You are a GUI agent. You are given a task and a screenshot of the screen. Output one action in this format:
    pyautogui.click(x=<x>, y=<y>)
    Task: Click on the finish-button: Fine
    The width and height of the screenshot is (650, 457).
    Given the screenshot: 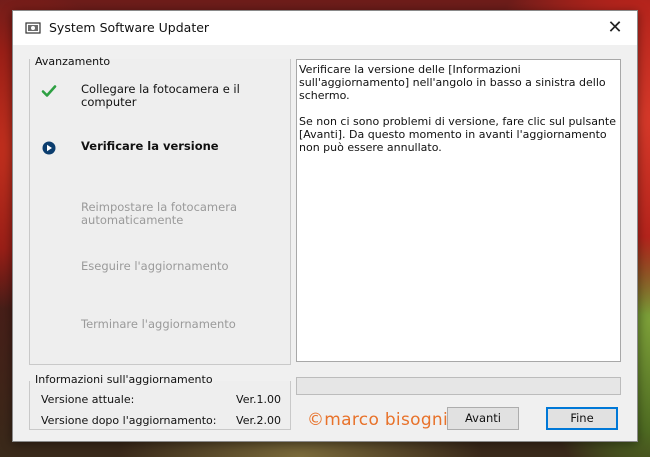 What is the action you would take?
    pyautogui.click(x=582, y=418)
    